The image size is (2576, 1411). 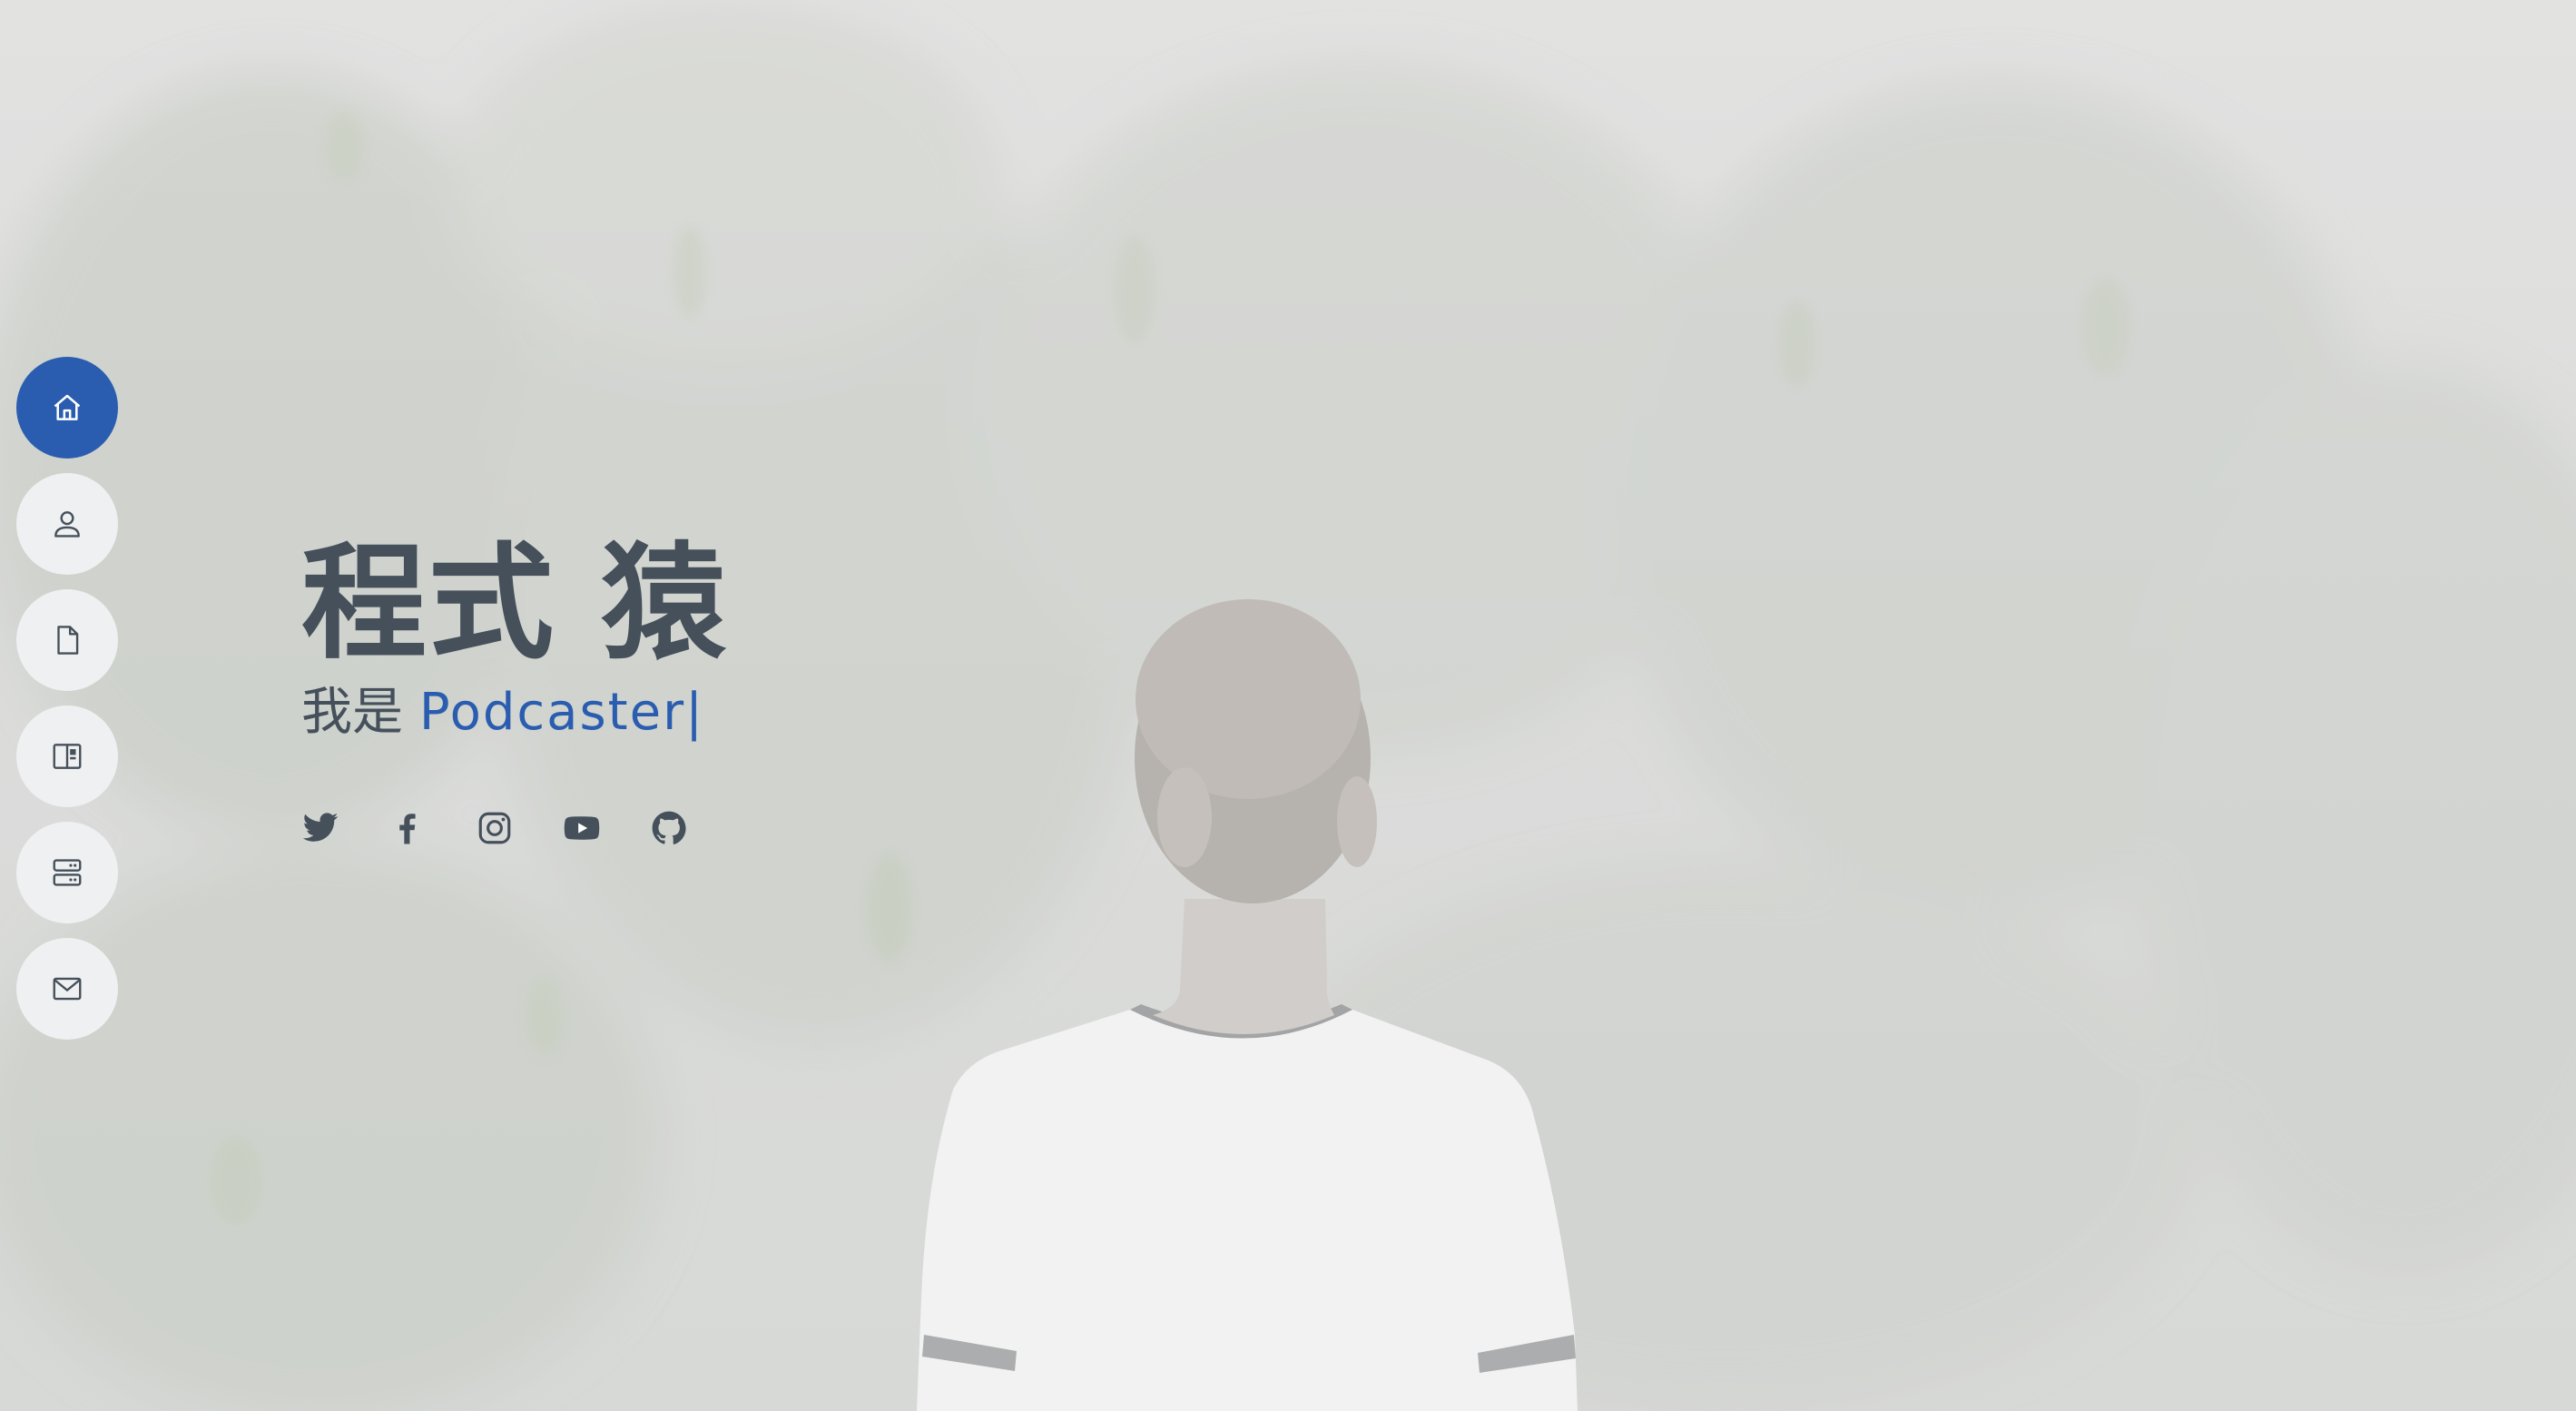 What do you see at coordinates (693, 828) in the screenshot?
I see `github-link` at bounding box center [693, 828].